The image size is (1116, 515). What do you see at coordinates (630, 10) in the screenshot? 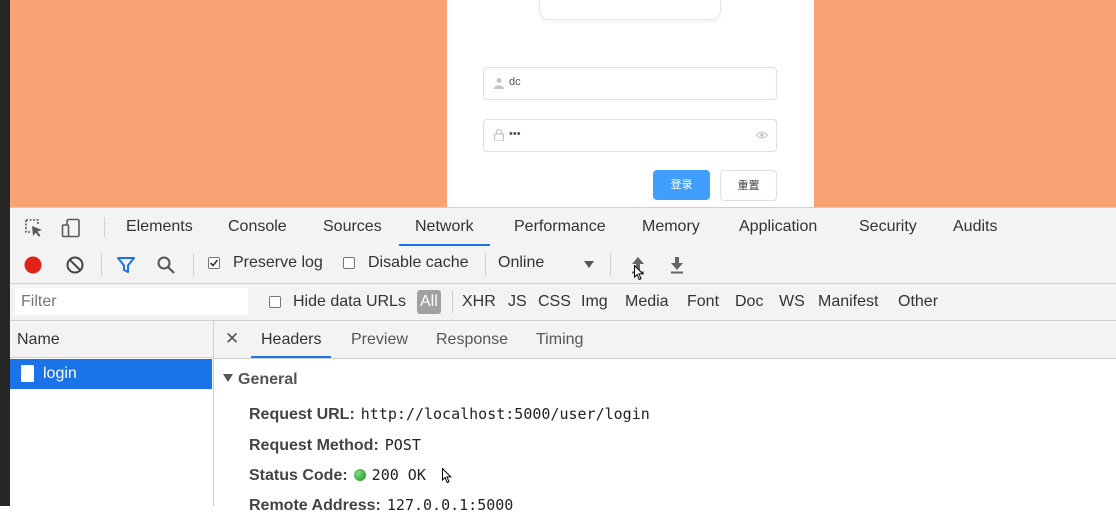
I see `logo-box` at bounding box center [630, 10].